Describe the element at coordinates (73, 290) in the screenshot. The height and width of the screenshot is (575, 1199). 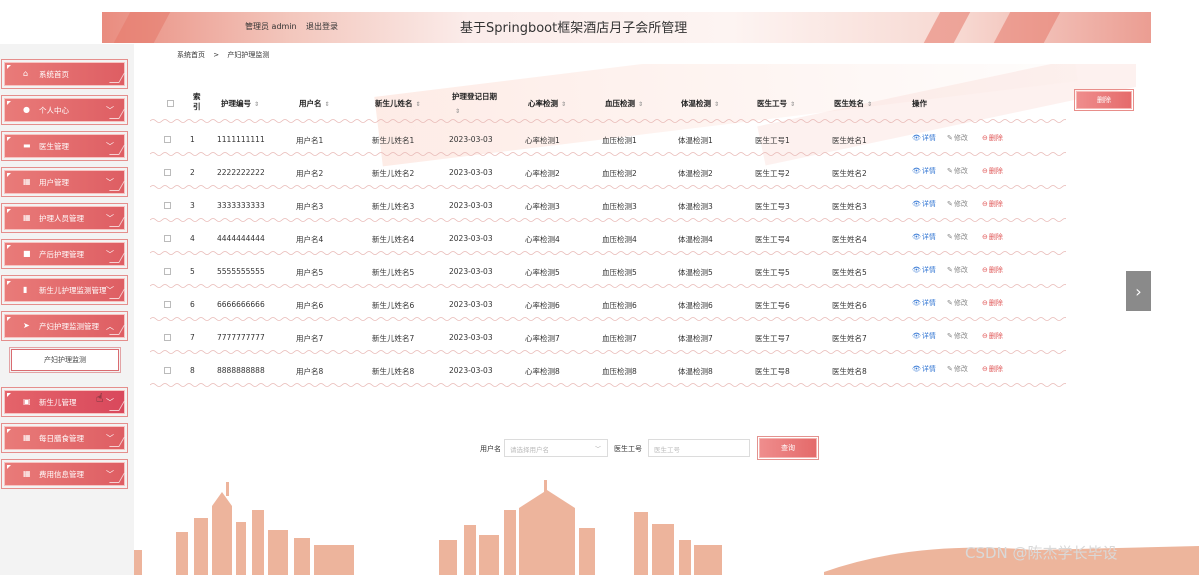
I see `sidebar-item-label: 新生儿护理监测管理` at that location.